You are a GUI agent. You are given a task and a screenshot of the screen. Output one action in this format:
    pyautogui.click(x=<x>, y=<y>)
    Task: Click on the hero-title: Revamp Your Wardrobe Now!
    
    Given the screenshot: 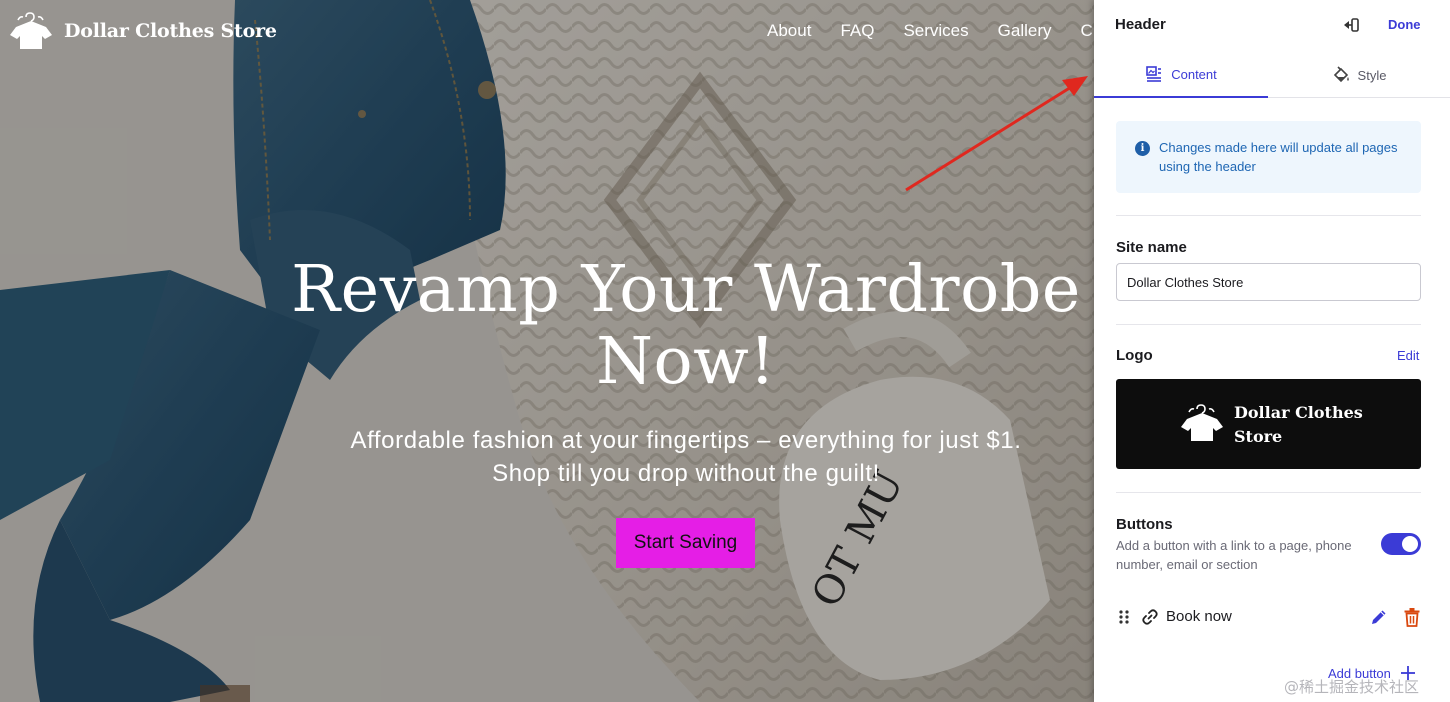 What is the action you would take?
    pyautogui.click(x=686, y=325)
    